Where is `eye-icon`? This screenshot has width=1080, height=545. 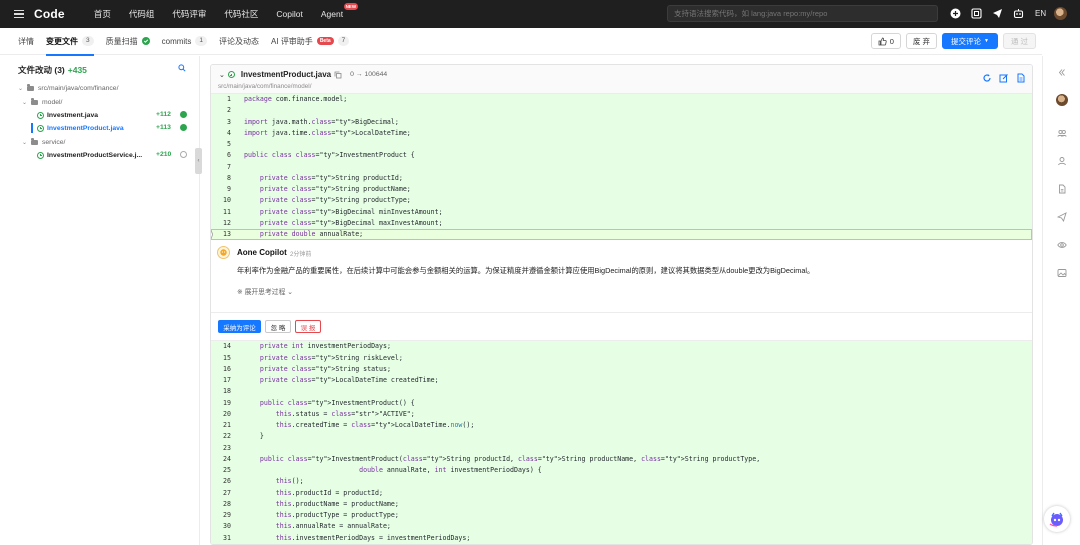
eye-icon is located at coordinates (1061, 244).